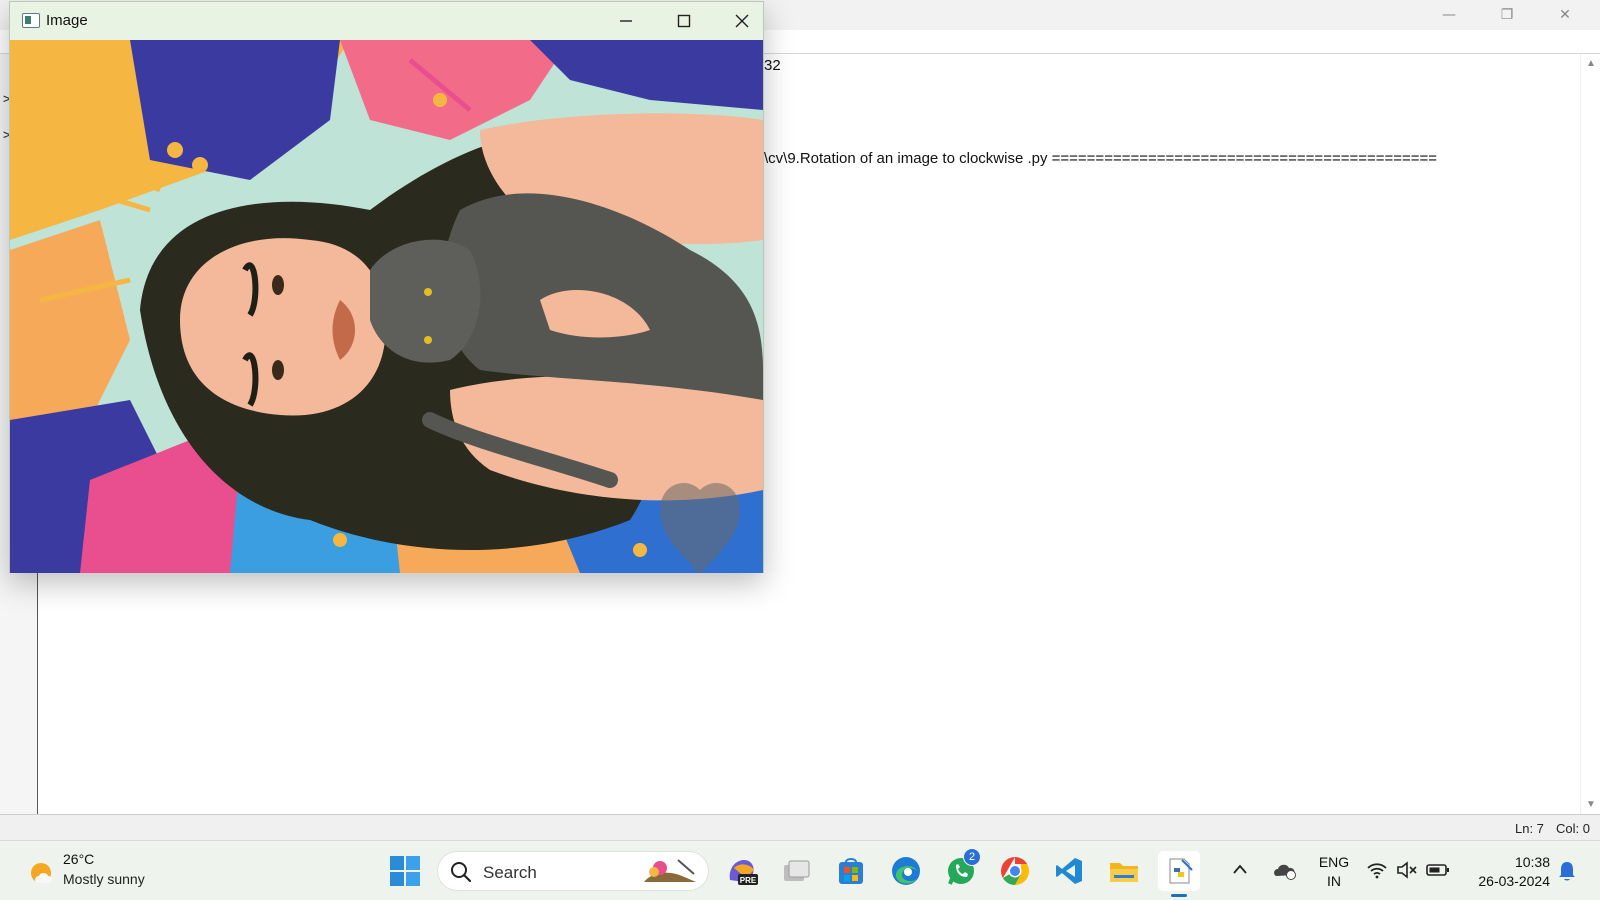 This screenshot has height=900, width=1600. I want to click on taskbar-task-view, so click(796, 871).